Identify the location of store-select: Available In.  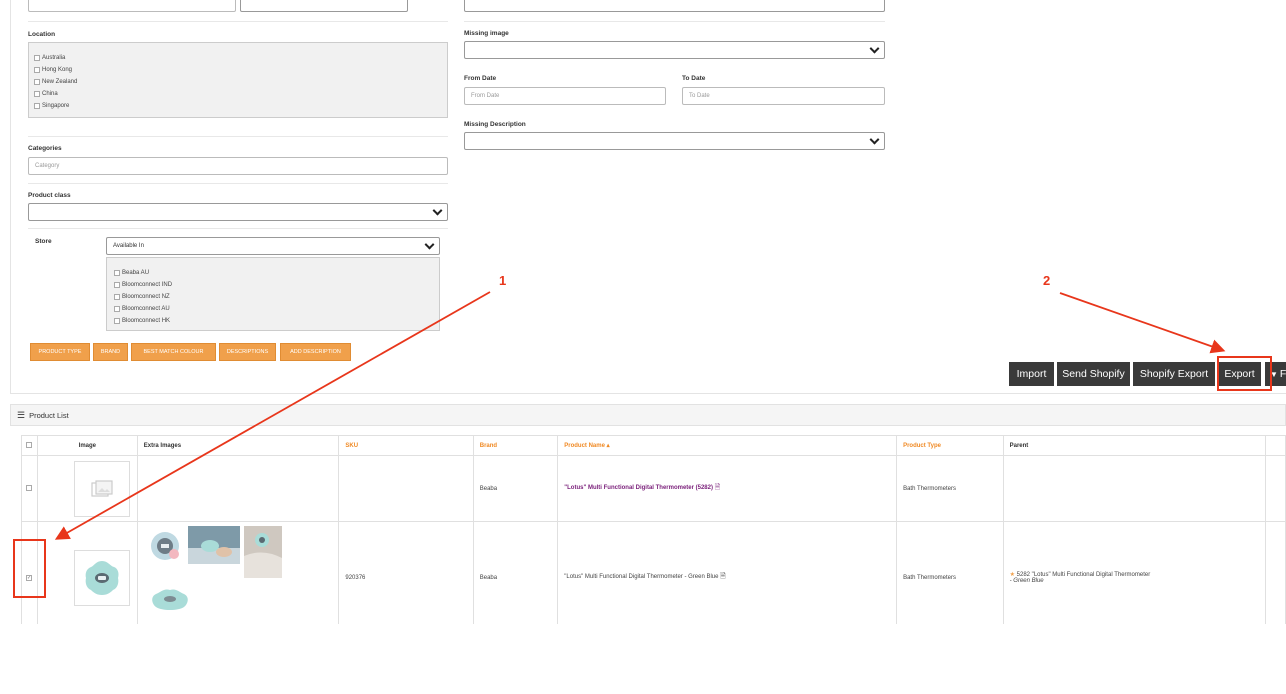
(273, 246).